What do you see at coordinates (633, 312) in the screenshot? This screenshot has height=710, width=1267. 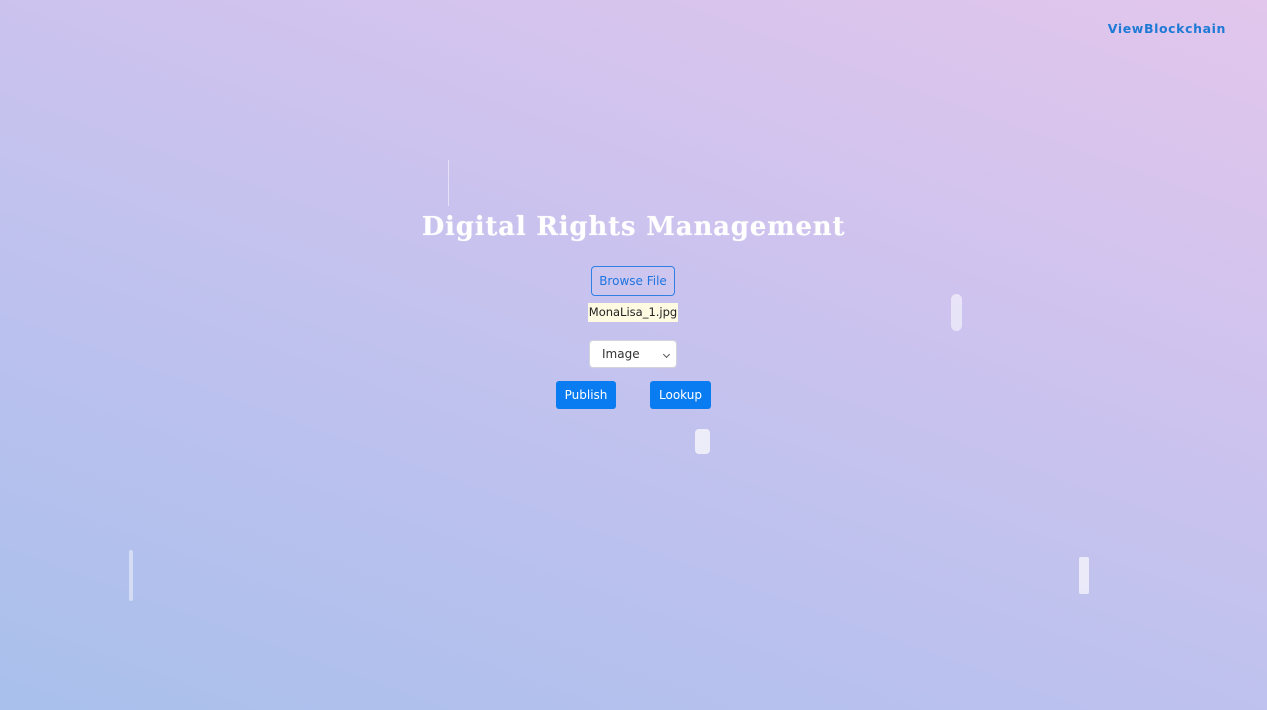 I see `selected-file-name: MonaLisa_1.jpg` at bounding box center [633, 312].